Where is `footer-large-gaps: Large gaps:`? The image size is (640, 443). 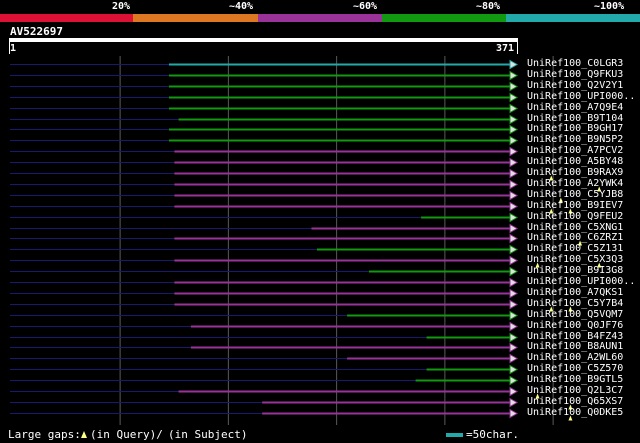
footer-large-gaps: Large gaps: is located at coordinates (44, 434).